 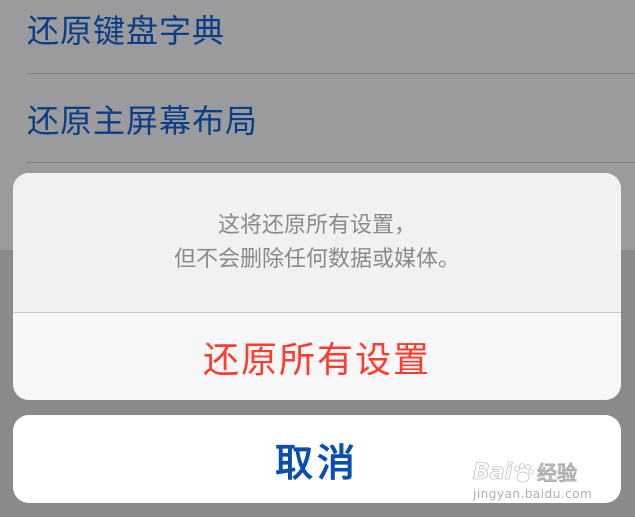 I want to click on message-line-1: 这将还原所有设置，, so click(x=316, y=225).